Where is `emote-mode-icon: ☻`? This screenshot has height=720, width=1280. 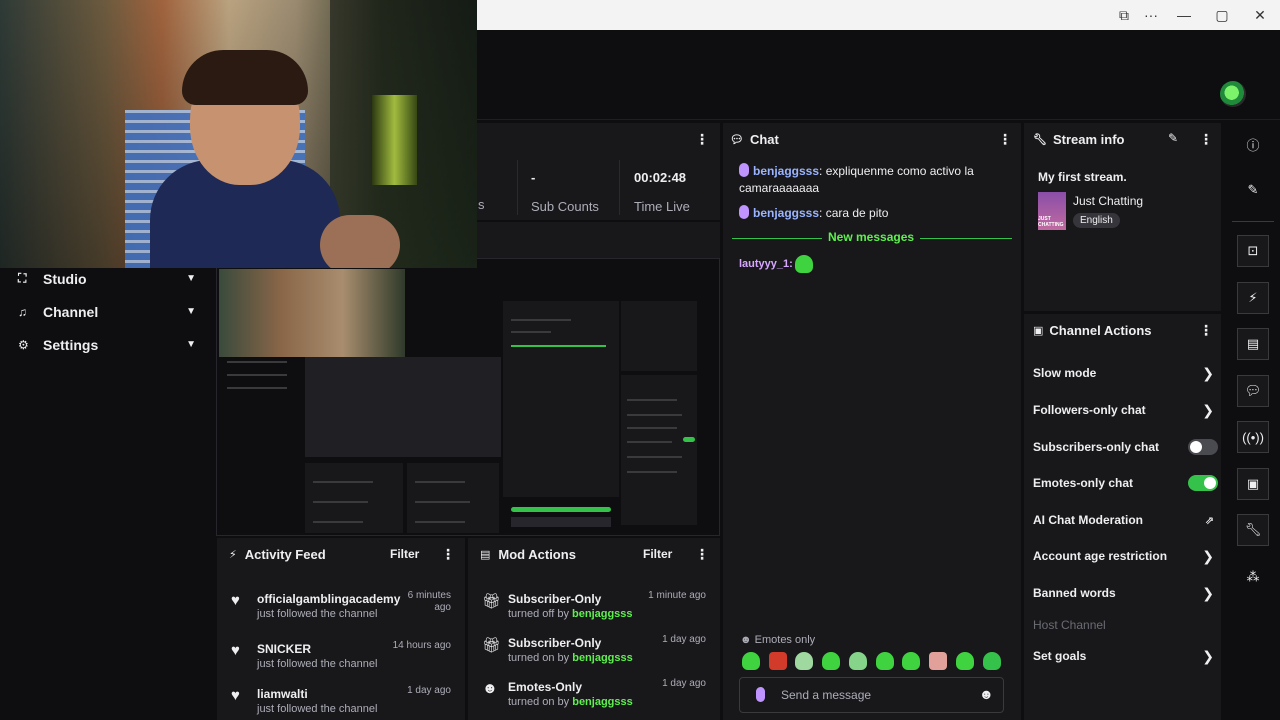 emote-mode-icon: ☻ is located at coordinates (746, 640).